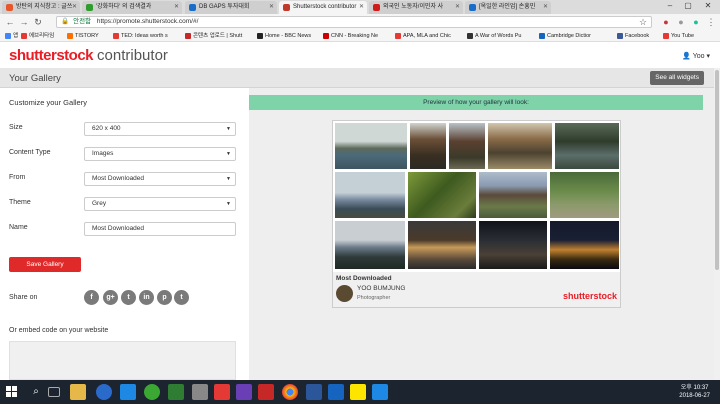  I want to click on bookmark-item: TISTORY, so click(88, 36).